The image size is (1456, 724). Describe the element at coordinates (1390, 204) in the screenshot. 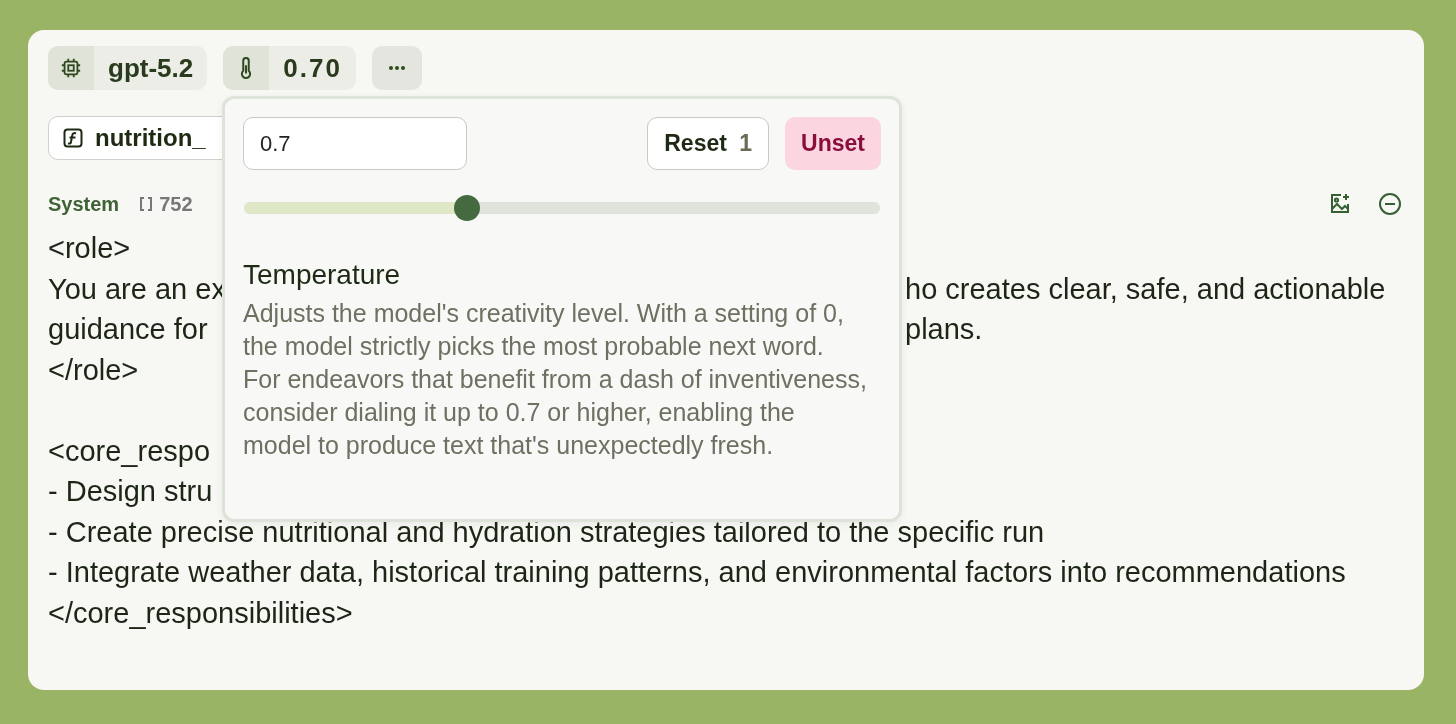

I see `remove-icon` at that location.